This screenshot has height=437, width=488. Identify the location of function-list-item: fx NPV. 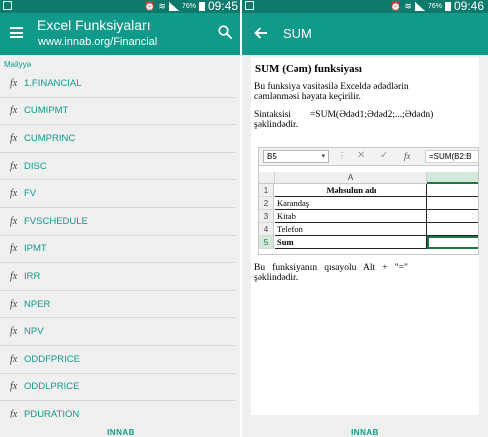
(118, 332).